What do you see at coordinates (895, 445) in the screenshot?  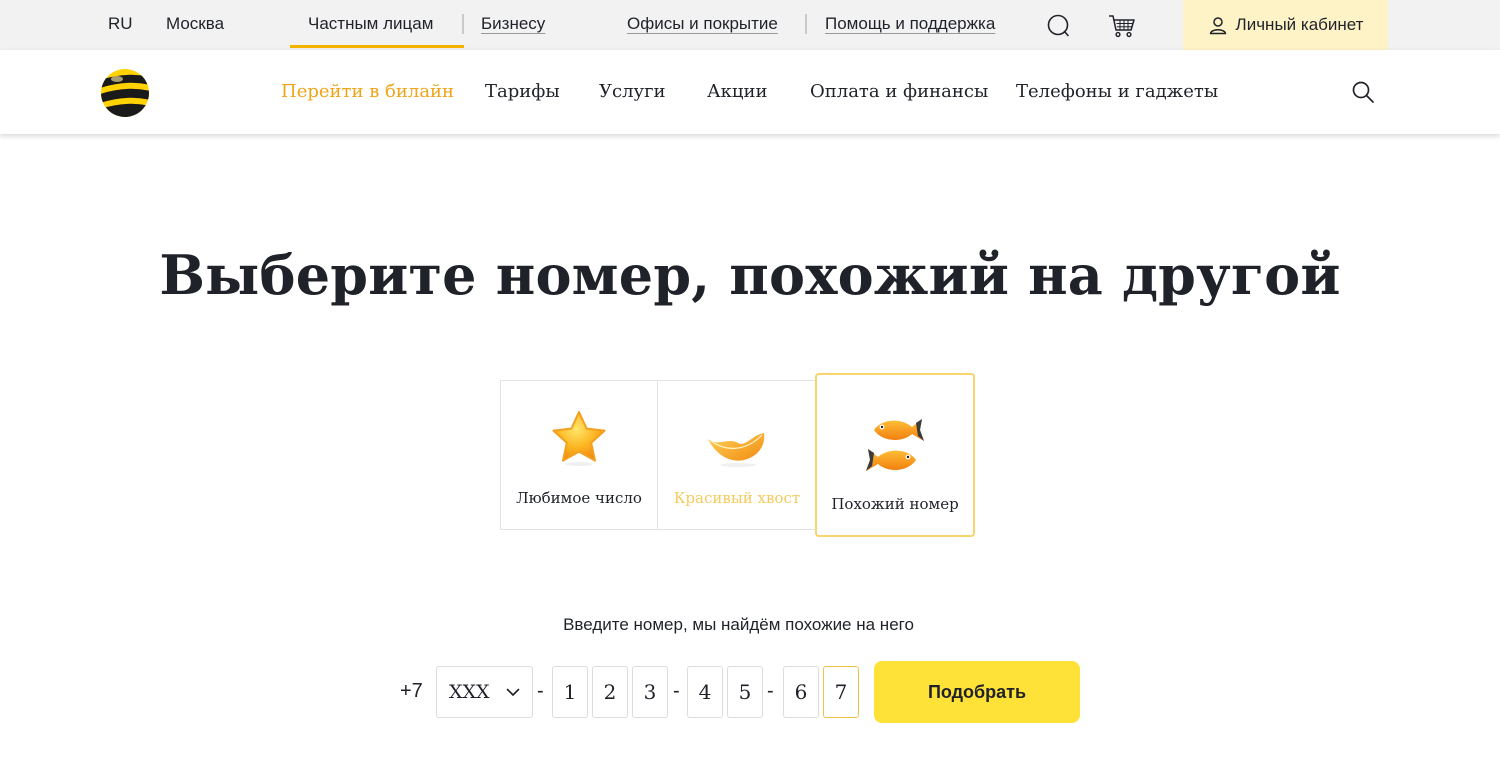 I see `fish-icon` at bounding box center [895, 445].